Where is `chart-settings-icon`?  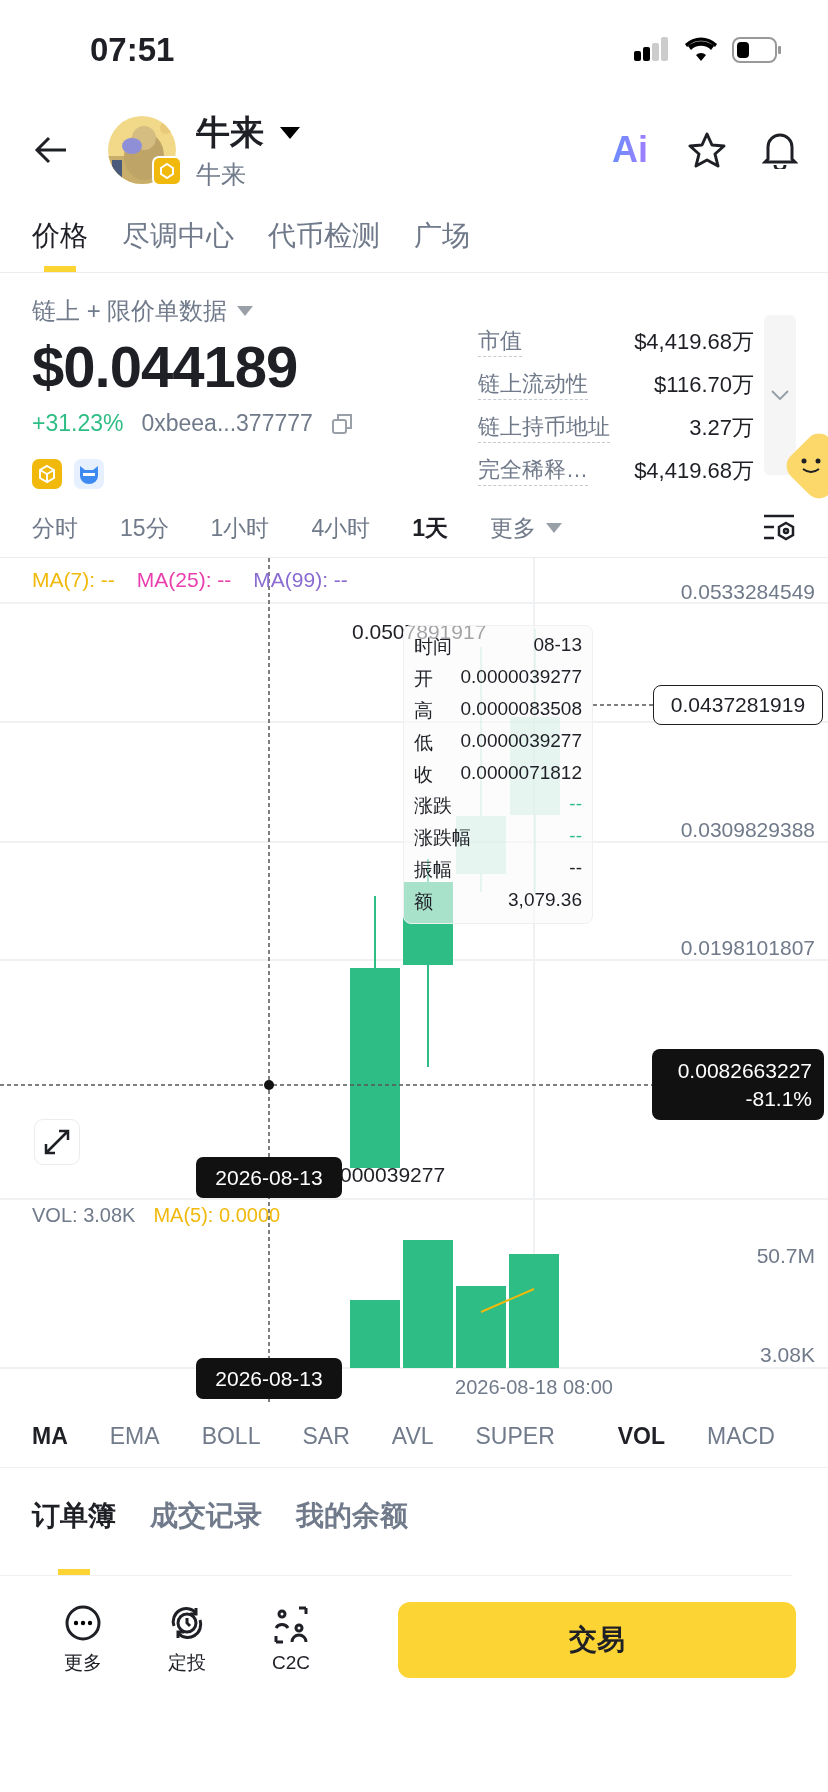
chart-settings-icon is located at coordinates (779, 528).